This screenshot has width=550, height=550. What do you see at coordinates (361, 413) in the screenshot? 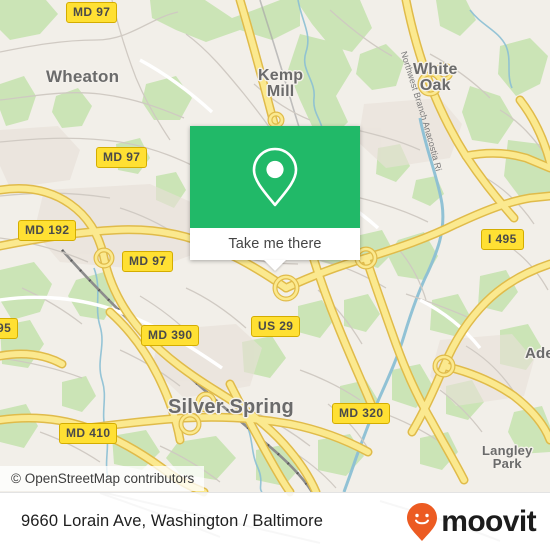
I see `highway-shield-md320: MD 320` at bounding box center [361, 413].